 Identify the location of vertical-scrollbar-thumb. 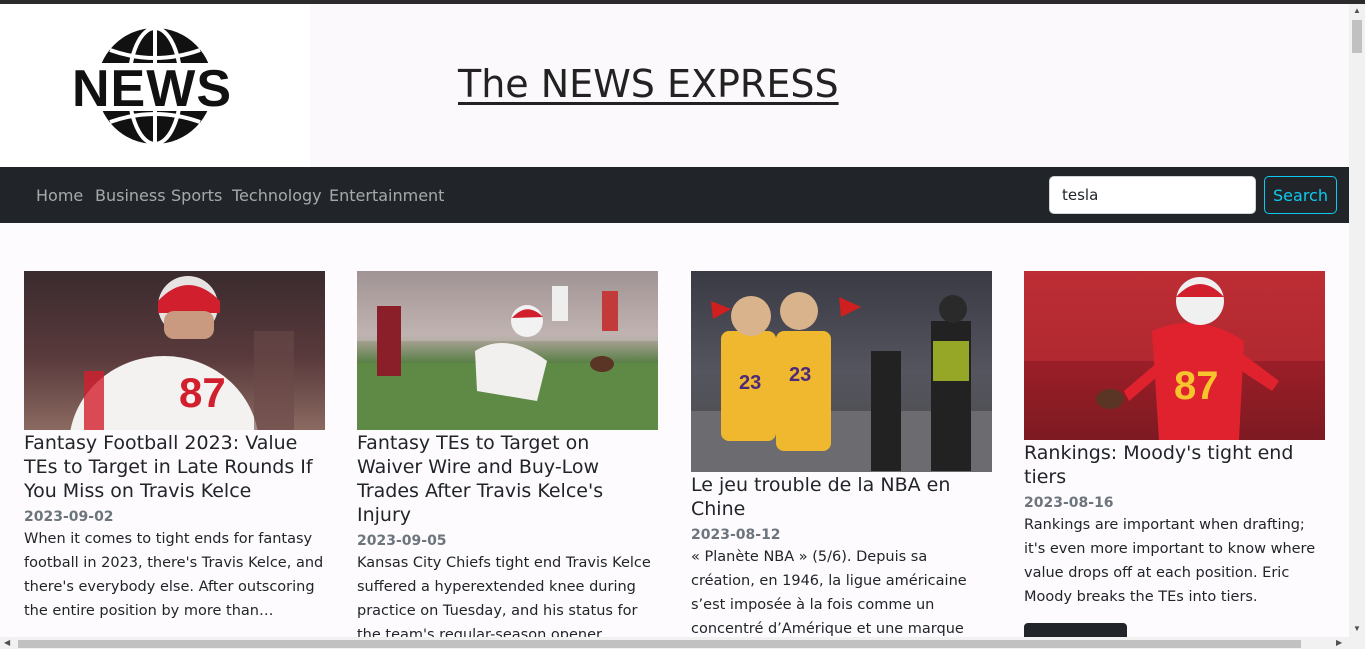
(1357, 36).